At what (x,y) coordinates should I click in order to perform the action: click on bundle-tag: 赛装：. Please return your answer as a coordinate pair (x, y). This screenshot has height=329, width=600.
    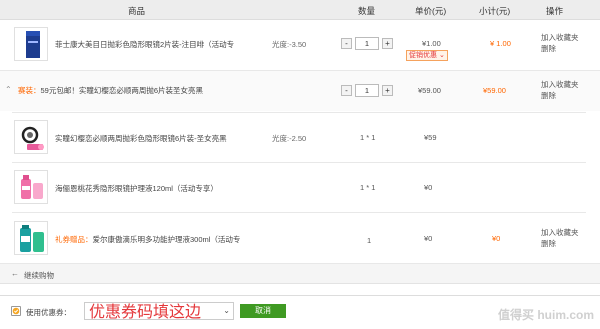
    Looking at the image, I should click on (29, 90).